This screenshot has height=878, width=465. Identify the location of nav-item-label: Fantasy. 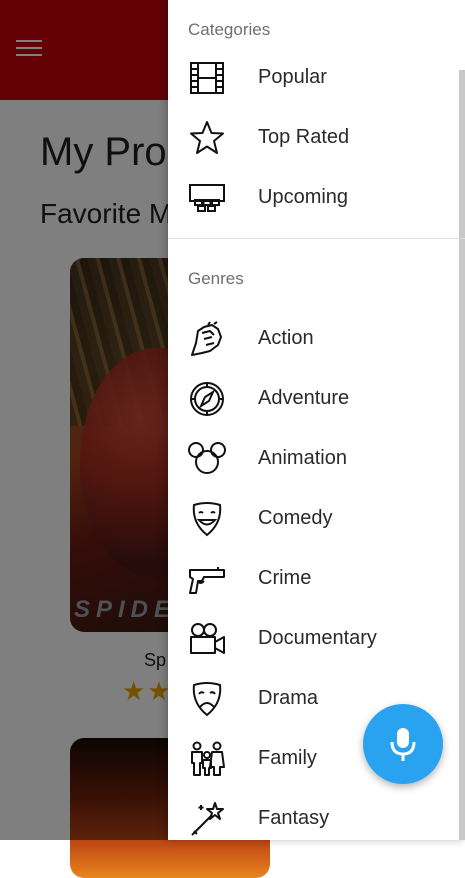
(294, 818).